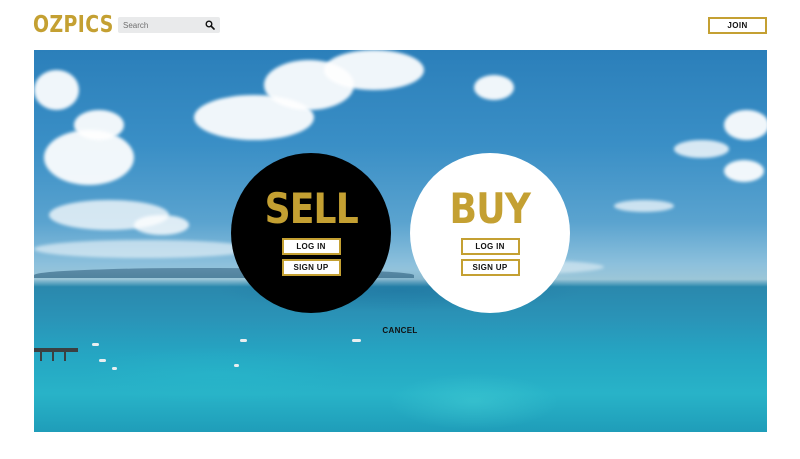  What do you see at coordinates (160, 25) in the screenshot?
I see `search-input` at bounding box center [160, 25].